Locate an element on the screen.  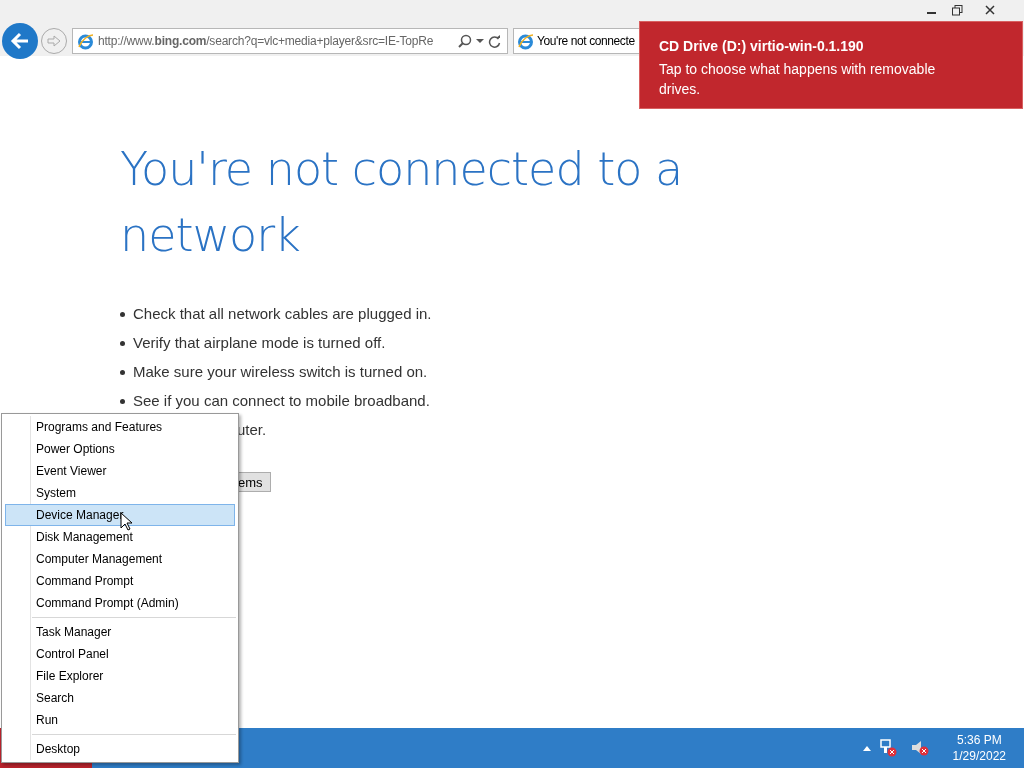
notification-toast: CD Drive (D:) virtio-win-0.1.190 Tap to choose what happens with removable drives. is located at coordinates (831, 65).